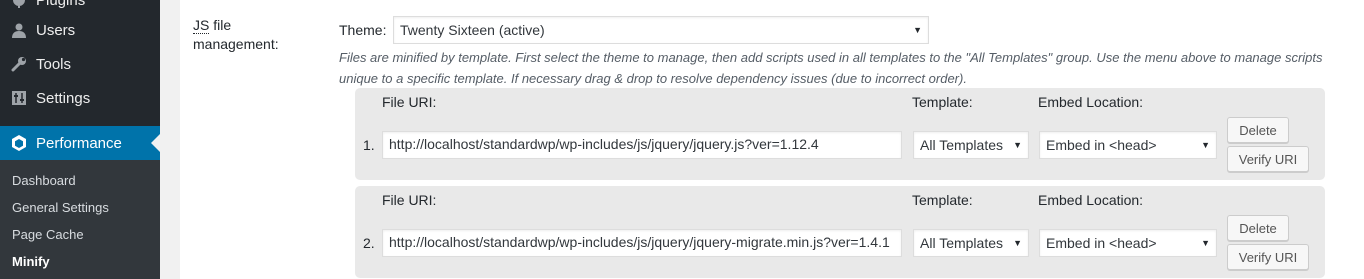 This screenshot has height=279, width=1364. I want to click on js-abbreviation: JS, so click(201, 25).